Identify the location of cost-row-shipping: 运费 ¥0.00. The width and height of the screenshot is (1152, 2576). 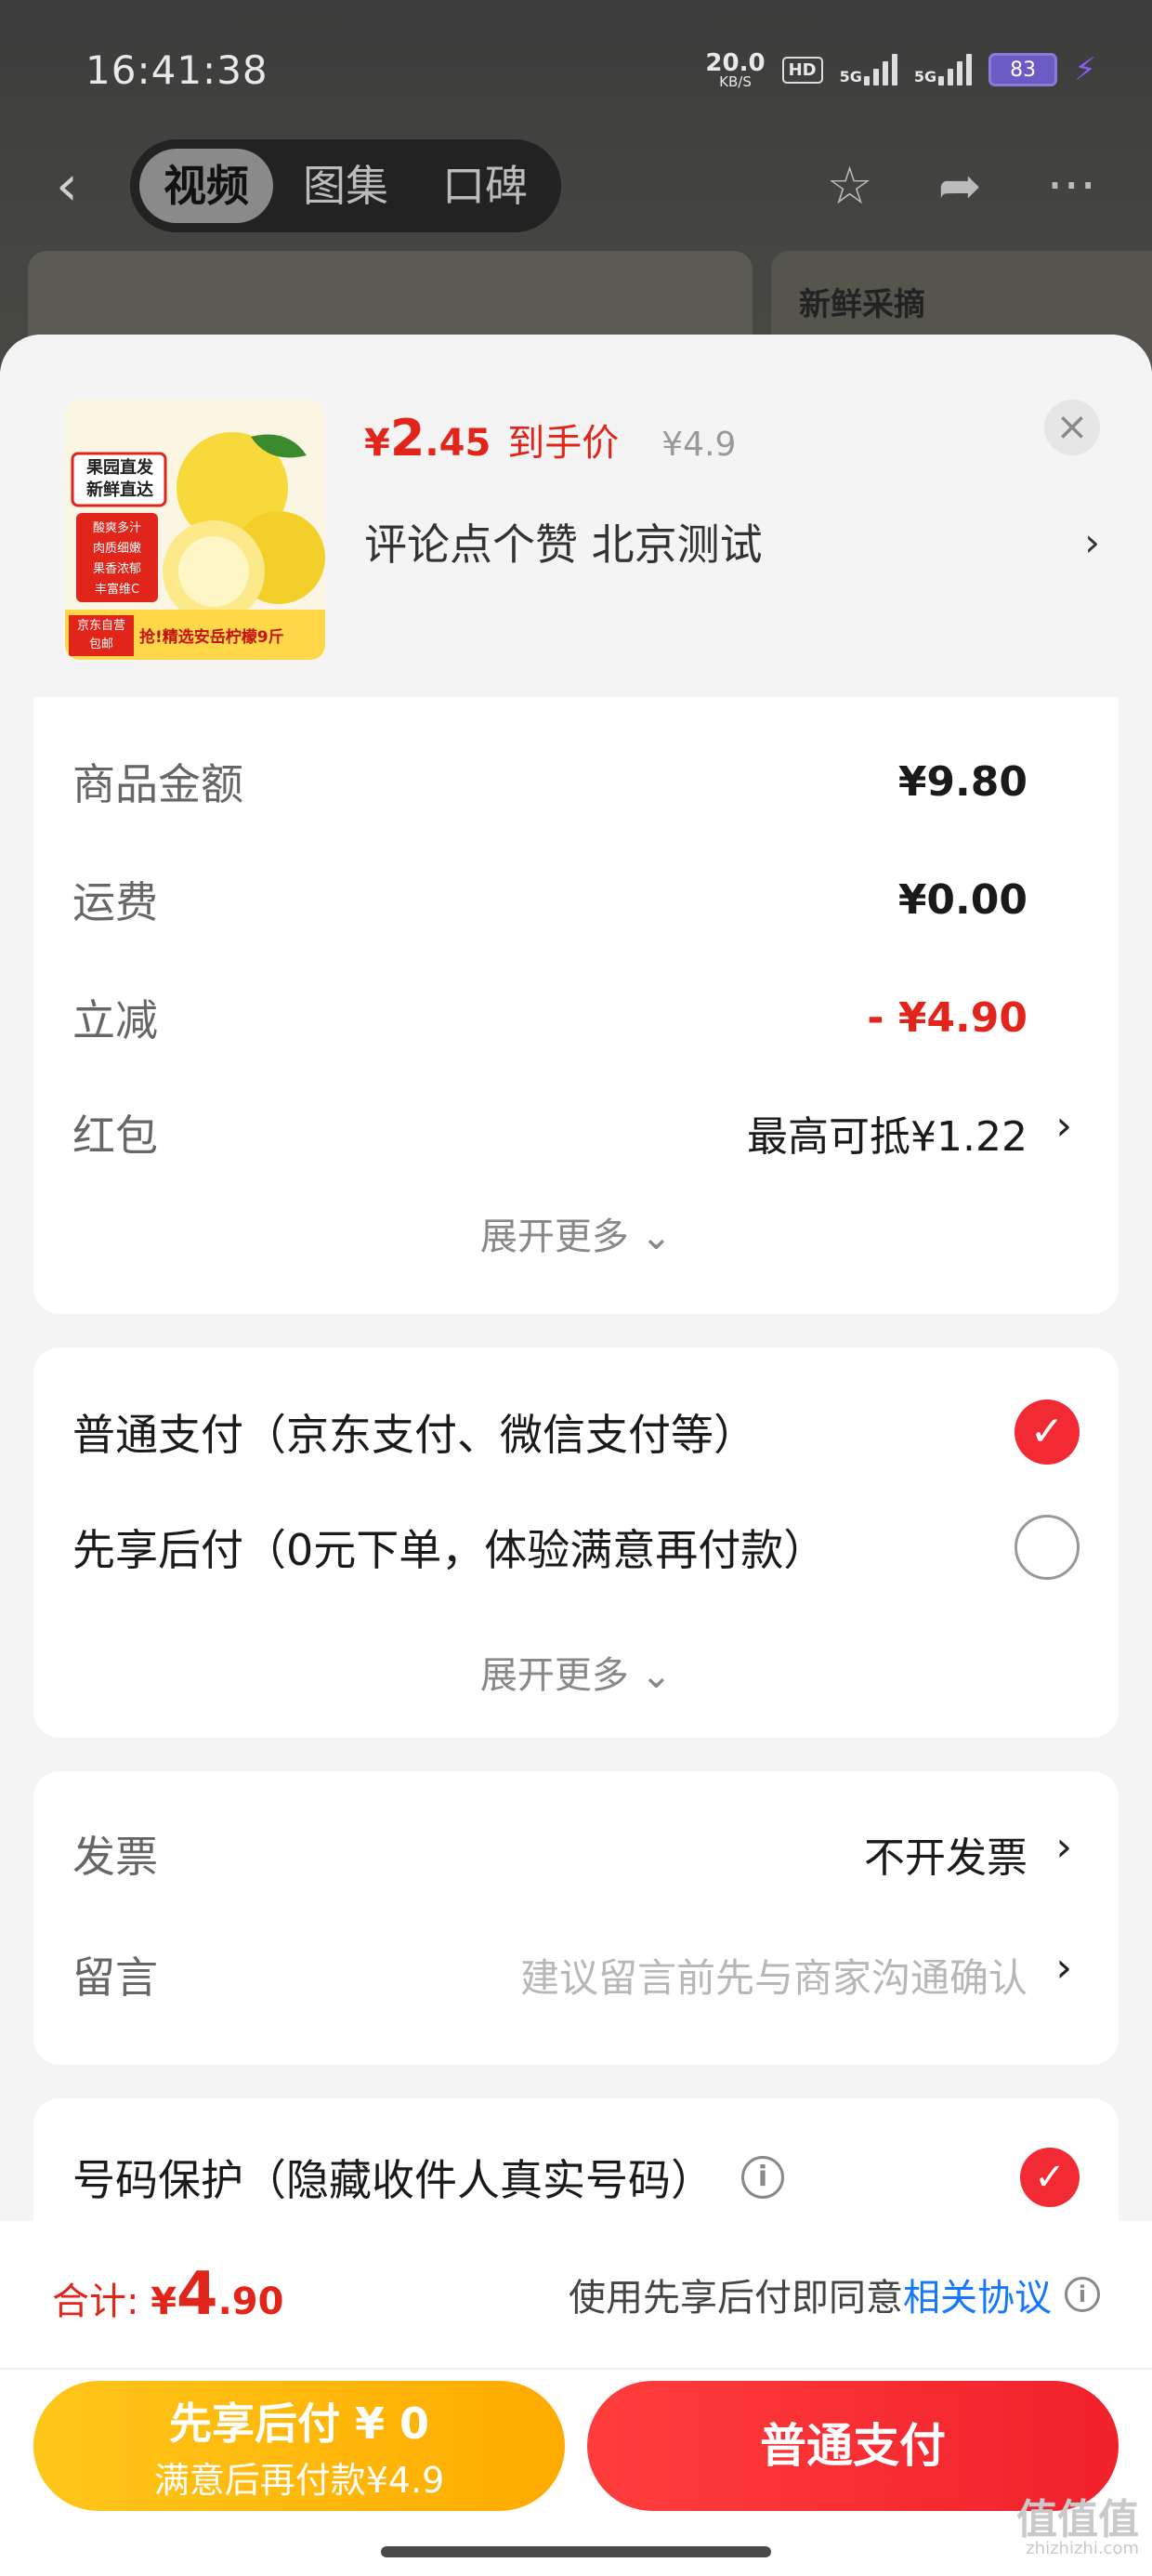
(550, 901).